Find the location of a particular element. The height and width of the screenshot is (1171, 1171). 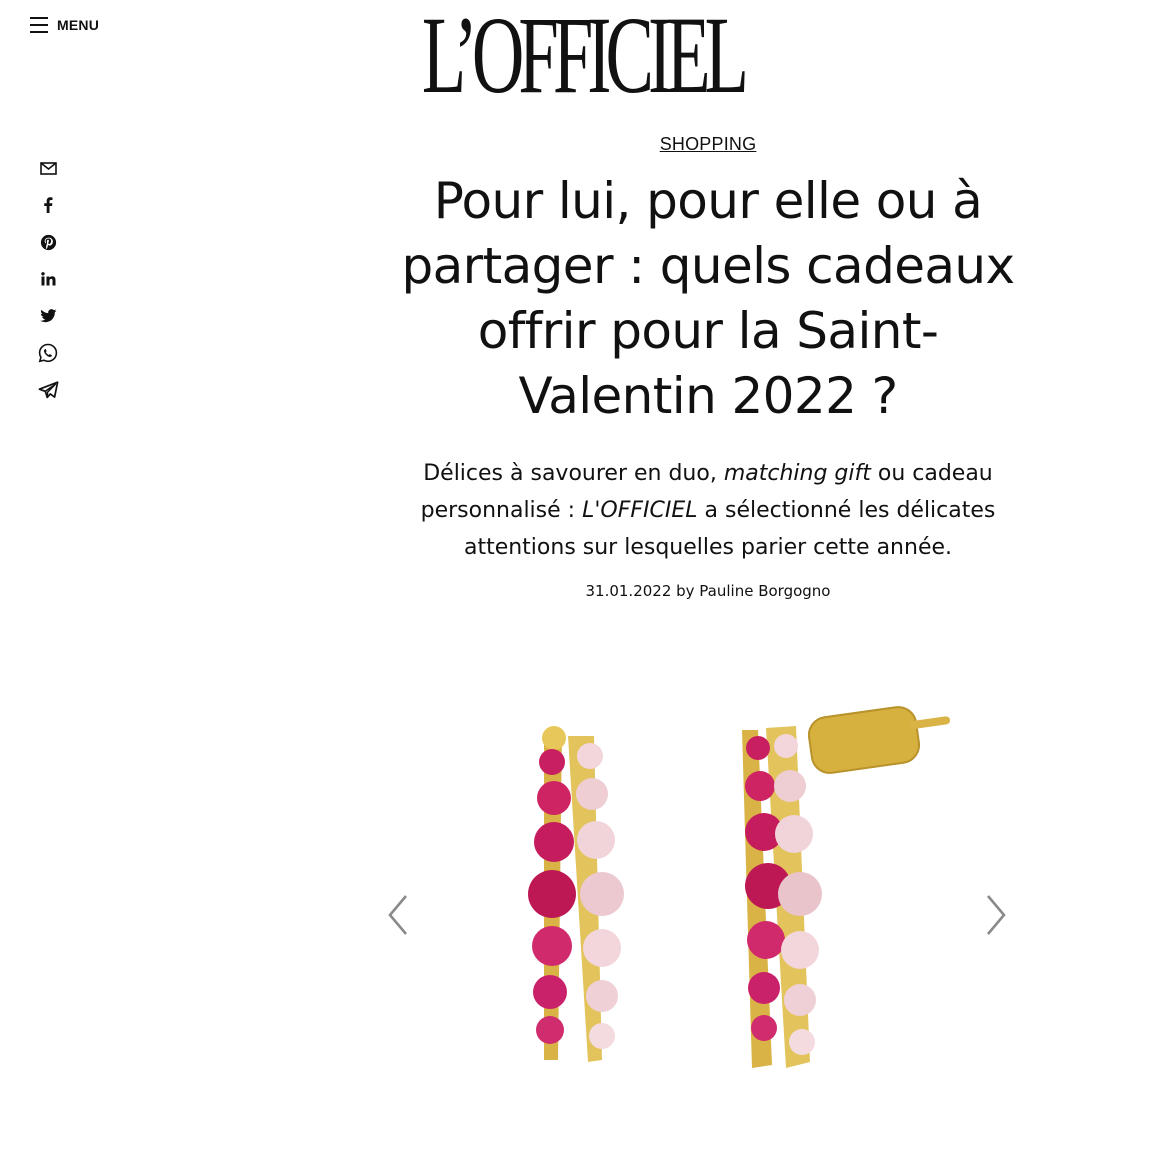

twitter-icon is located at coordinates (48, 316).